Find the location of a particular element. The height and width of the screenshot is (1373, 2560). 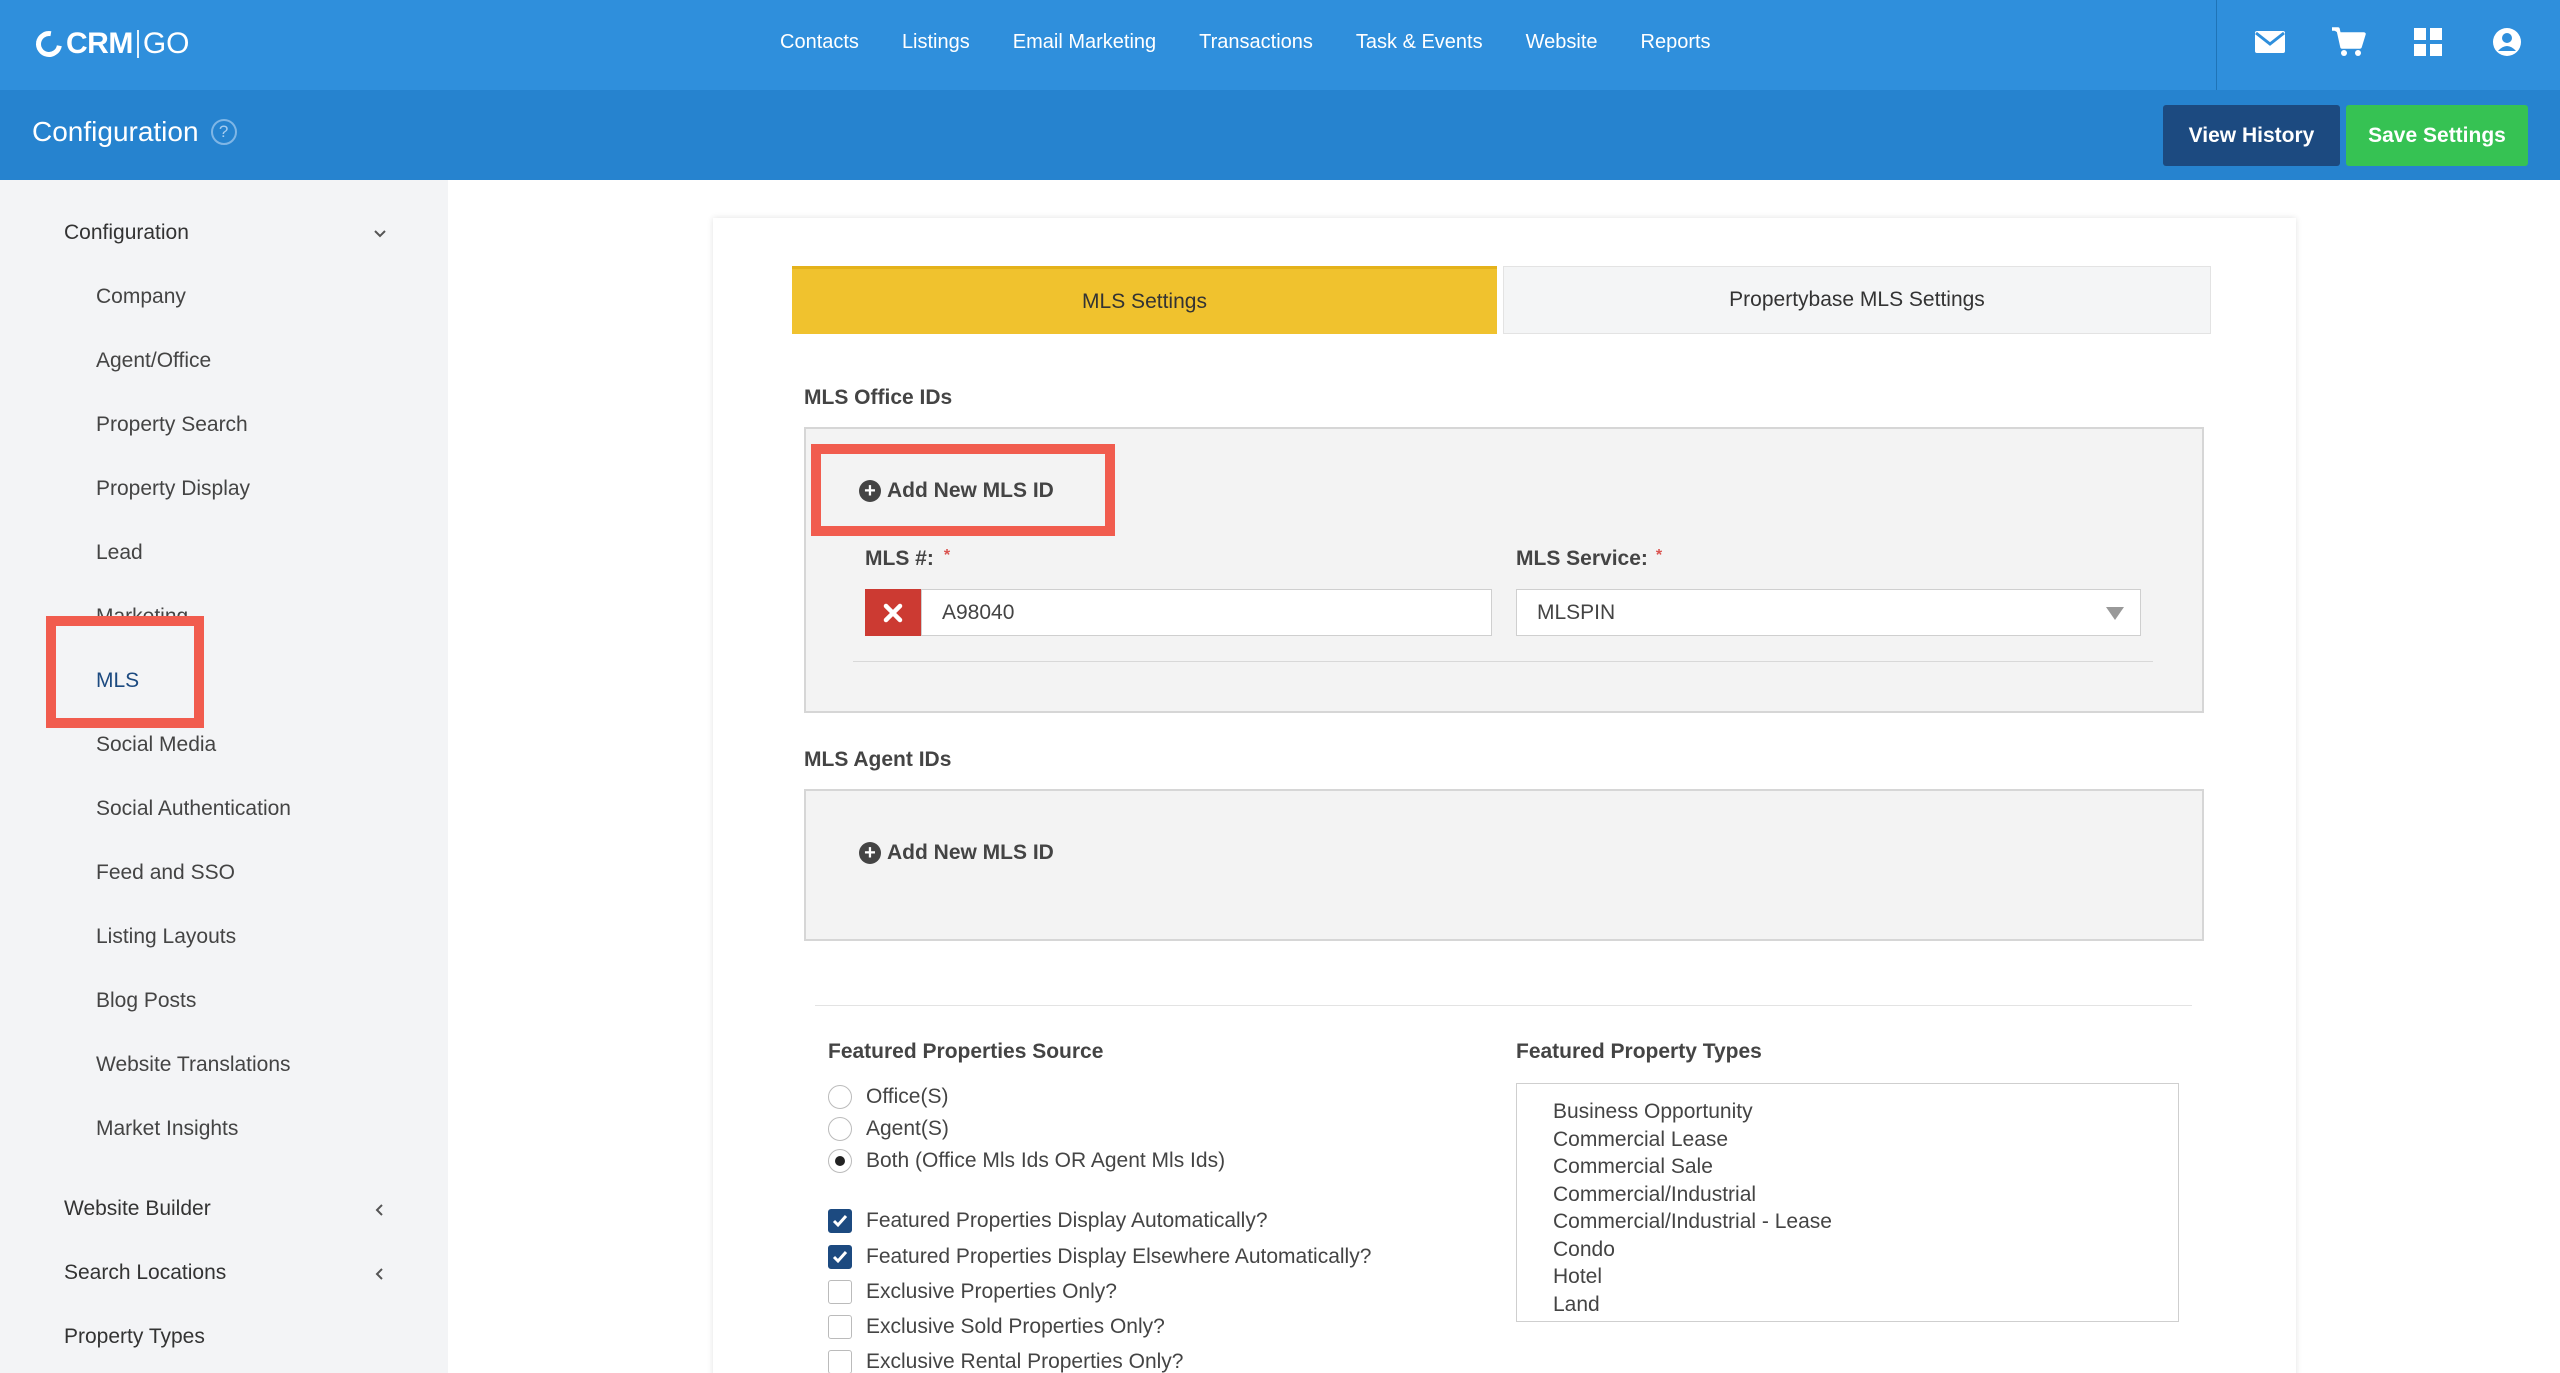

radio-dot is located at coordinates (840, 1161).